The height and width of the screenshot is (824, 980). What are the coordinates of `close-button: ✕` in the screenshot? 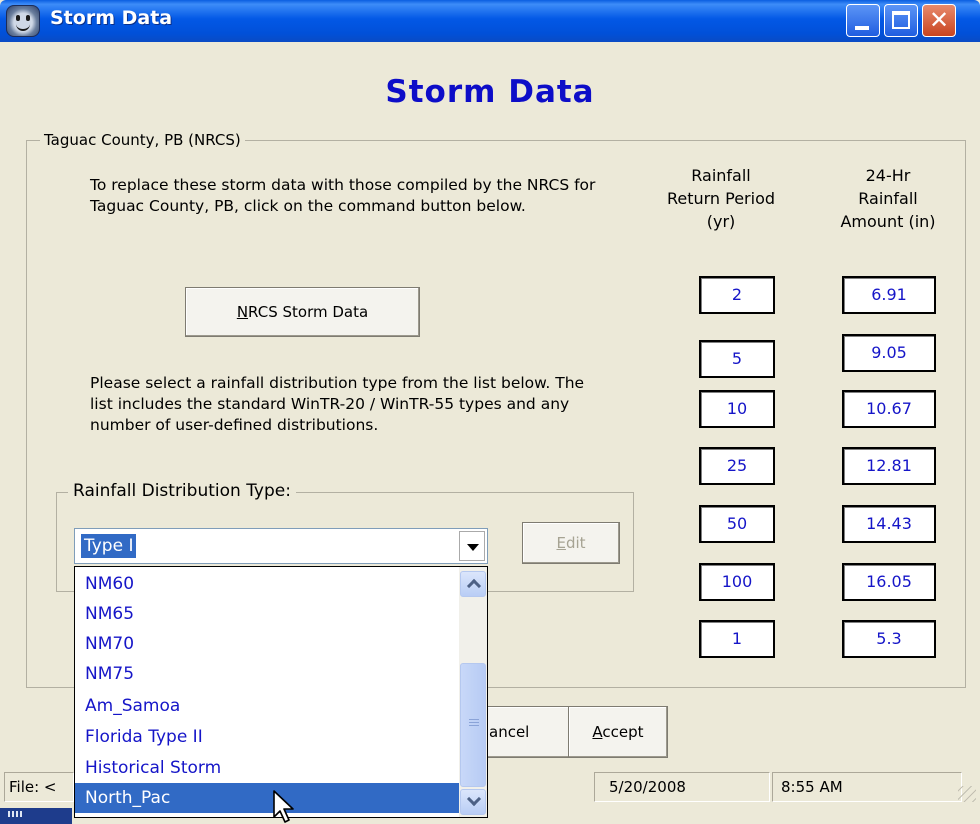 It's located at (939, 20).